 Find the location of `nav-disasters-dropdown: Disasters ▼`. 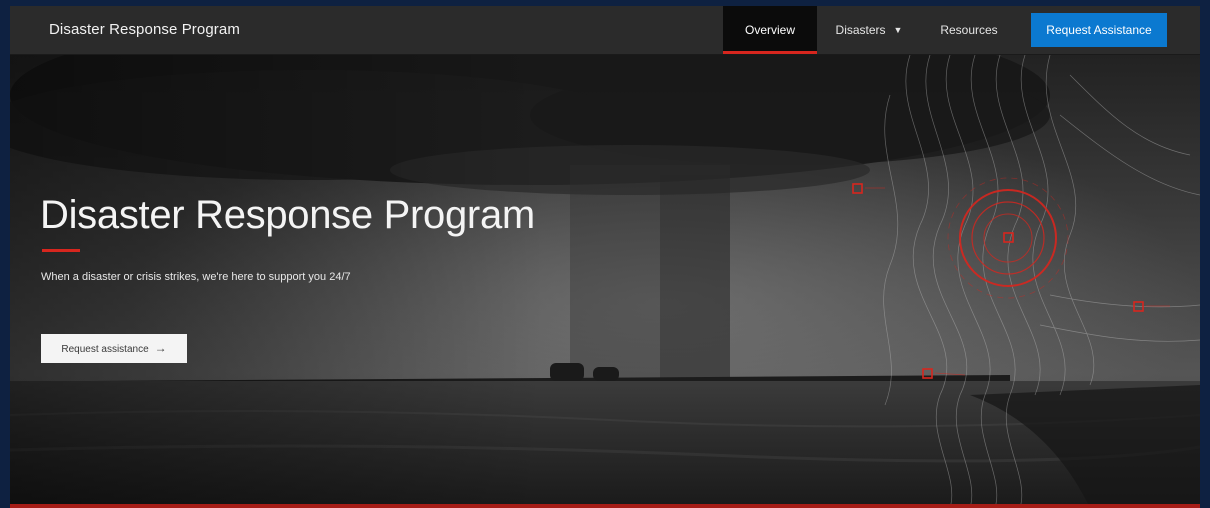

nav-disasters-dropdown: Disasters ▼ is located at coordinates (869, 30).